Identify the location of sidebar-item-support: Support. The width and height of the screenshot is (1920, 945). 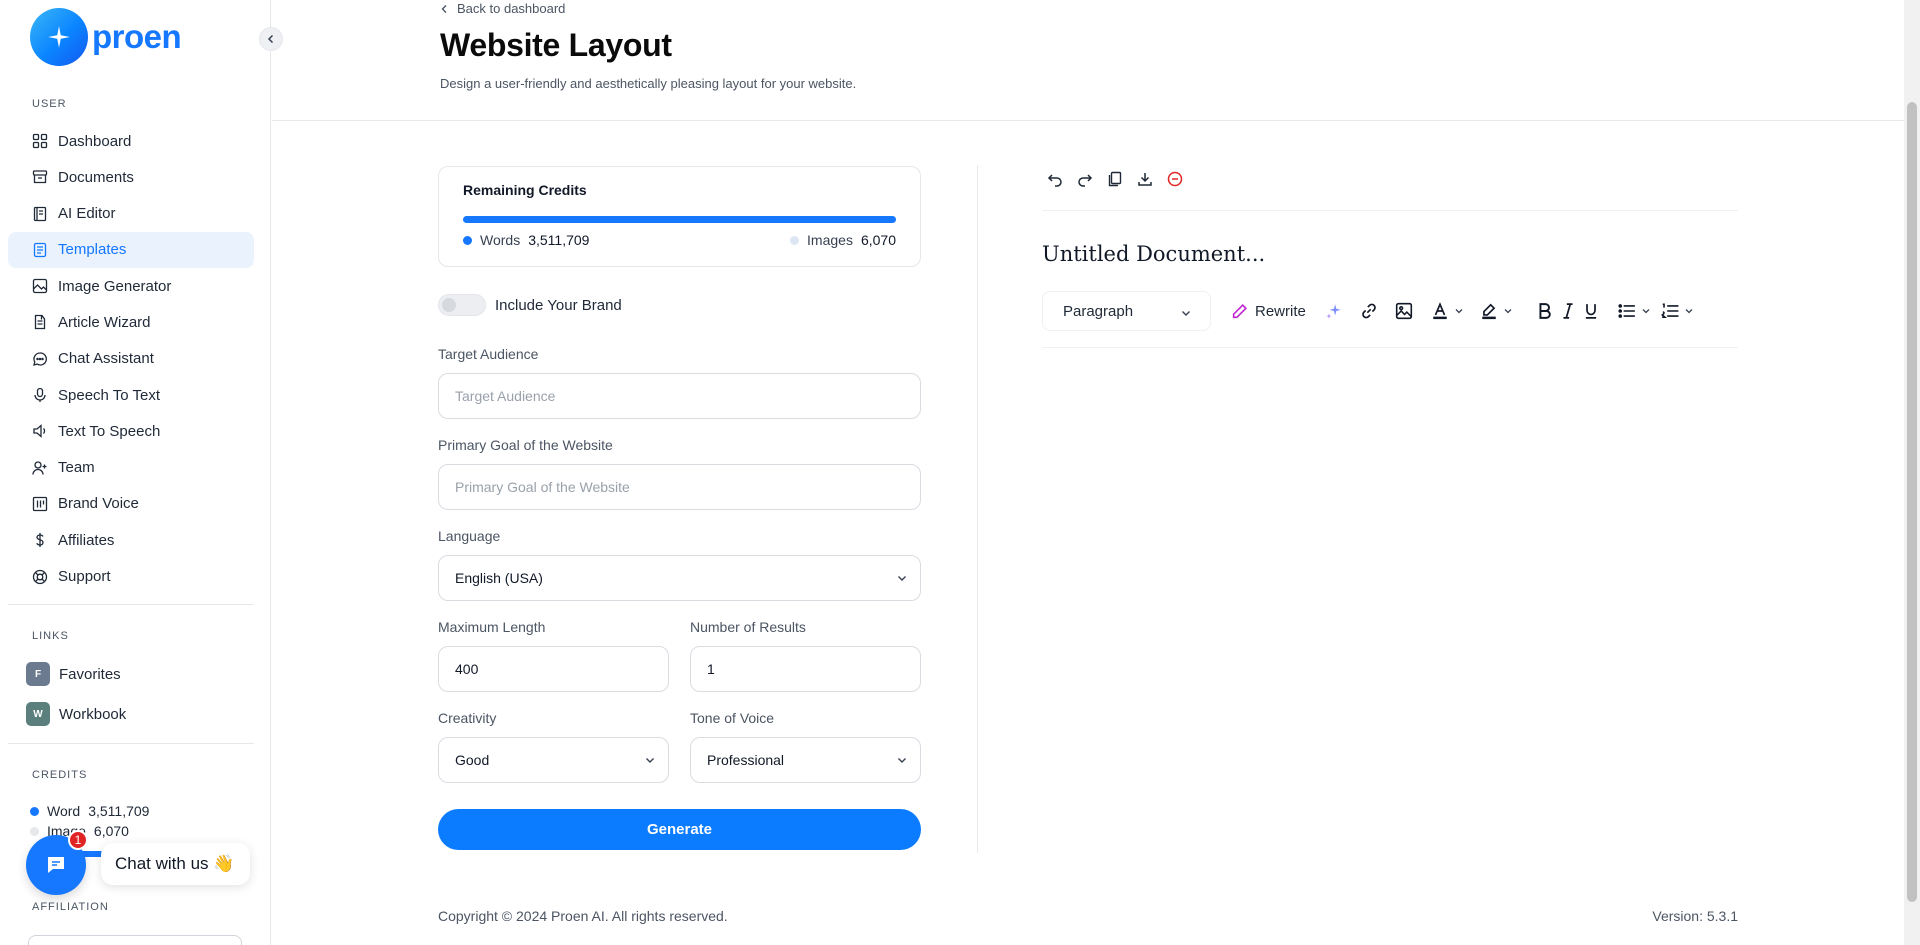
(131, 577).